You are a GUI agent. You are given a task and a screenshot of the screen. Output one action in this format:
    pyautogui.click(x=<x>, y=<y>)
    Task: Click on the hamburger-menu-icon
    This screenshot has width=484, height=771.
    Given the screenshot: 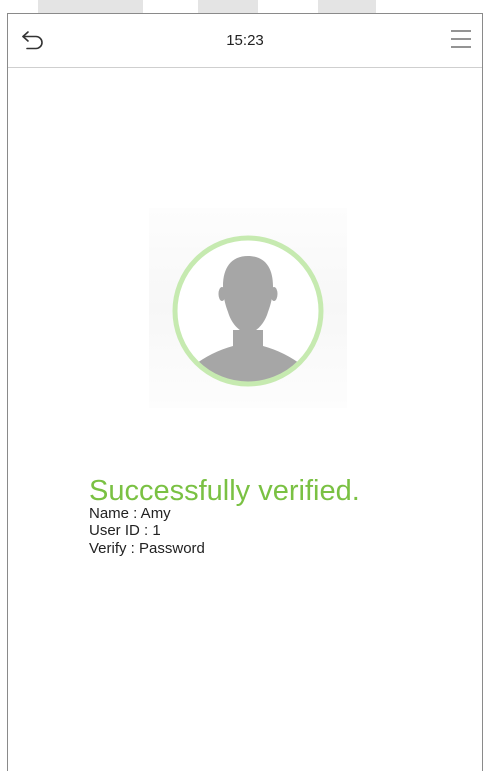 What is the action you would take?
    pyautogui.click(x=461, y=39)
    